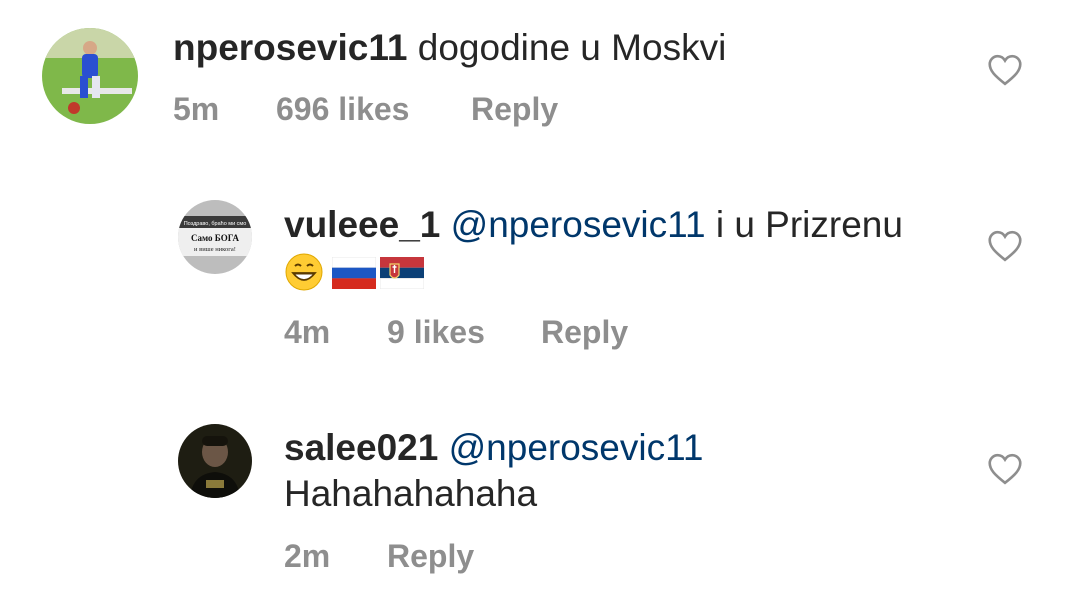 The width and height of the screenshot is (1080, 596). I want to click on avatar-nperosevic11, so click(90, 76).